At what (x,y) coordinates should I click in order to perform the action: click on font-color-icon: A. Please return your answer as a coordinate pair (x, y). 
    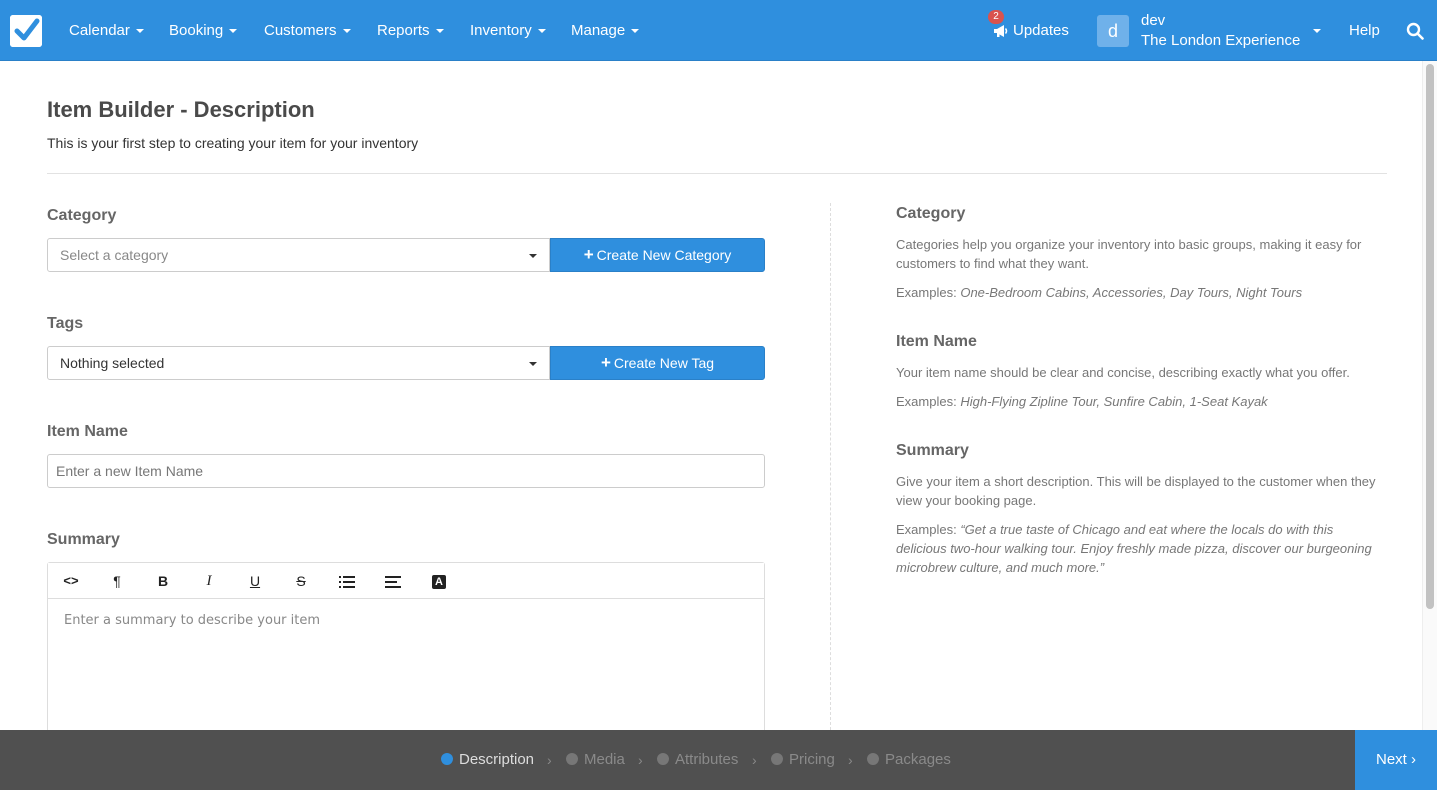
    Looking at the image, I should click on (439, 581).